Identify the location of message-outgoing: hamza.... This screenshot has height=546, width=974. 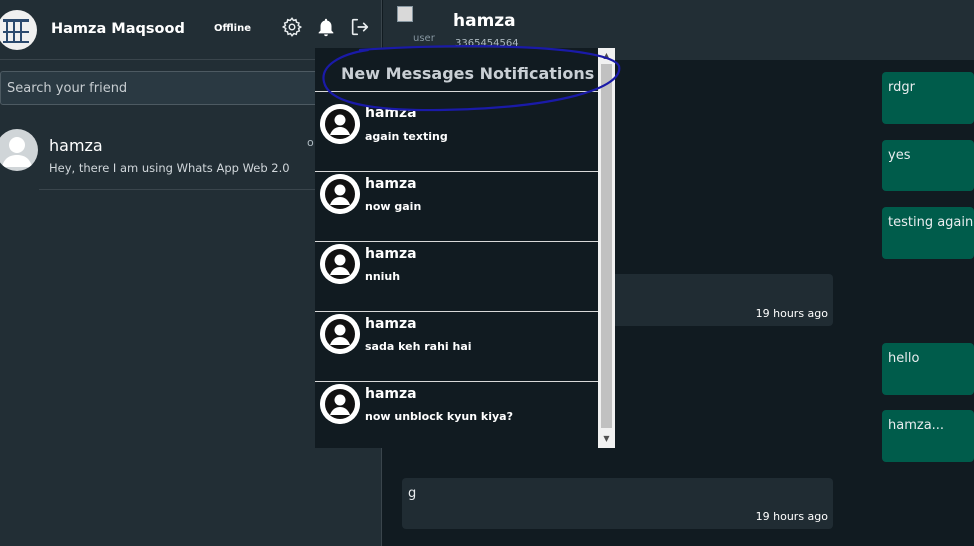
(928, 436).